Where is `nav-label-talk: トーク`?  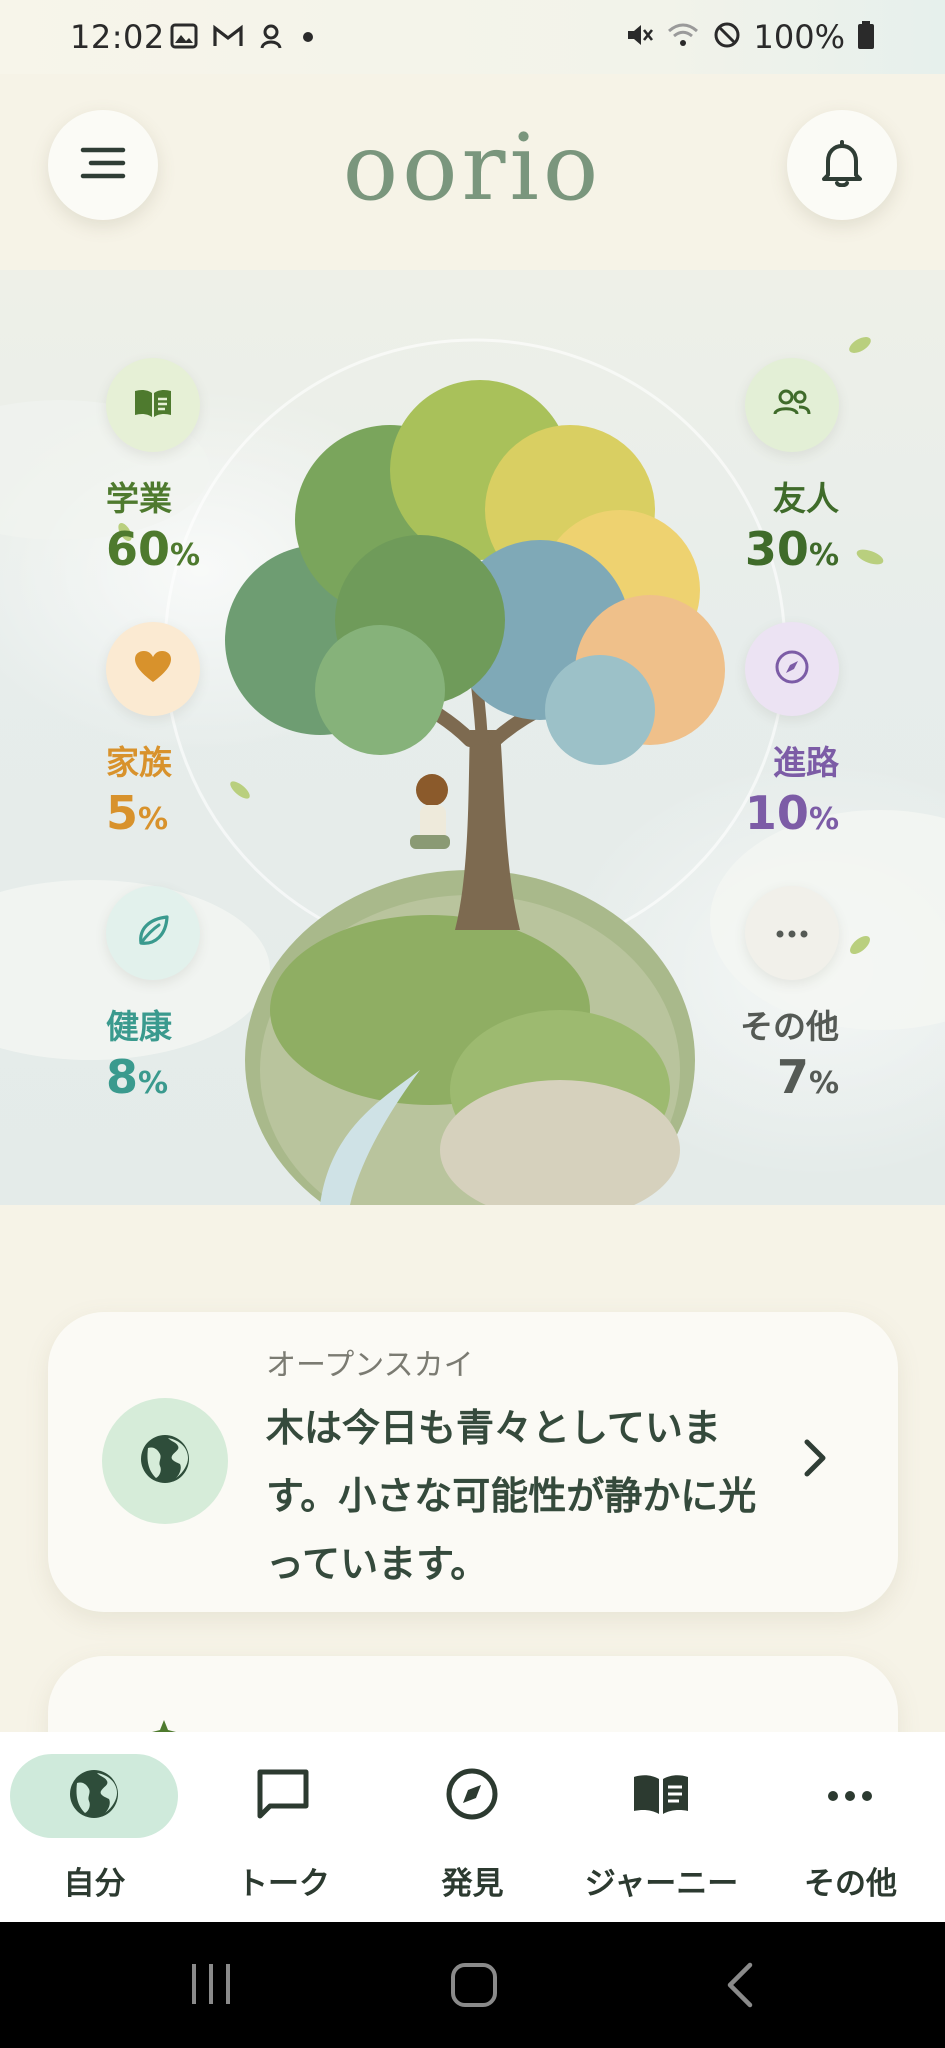 nav-label-talk: トーク is located at coordinates (283, 1884).